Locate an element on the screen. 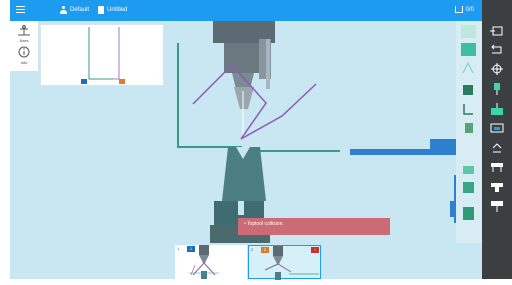 The image size is (512, 285). gauge-finger-icon is located at coordinates (497, 167).